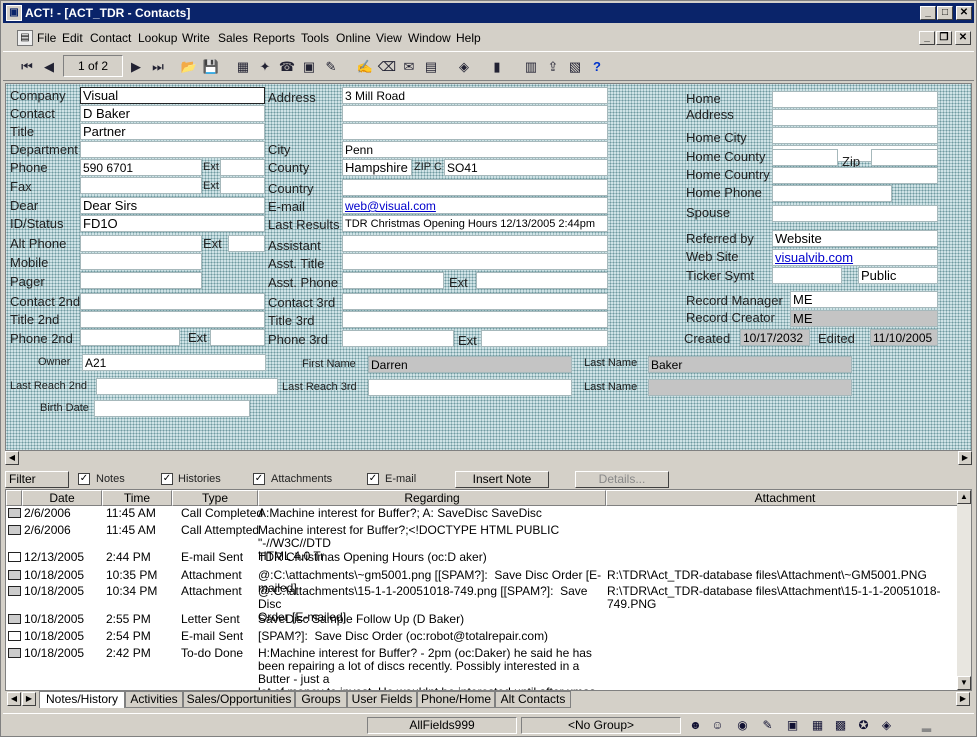  What do you see at coordinates (855, 213) in the screenshot?
I see `spouse-field` at bounding box center [855, 213].